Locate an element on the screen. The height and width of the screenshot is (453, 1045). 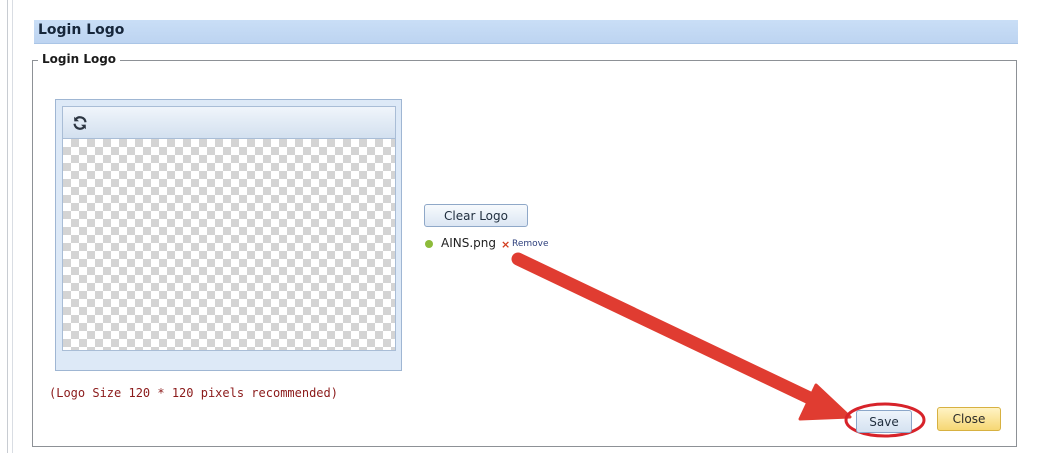
refresh-icon is located at coordinates (80, 123).